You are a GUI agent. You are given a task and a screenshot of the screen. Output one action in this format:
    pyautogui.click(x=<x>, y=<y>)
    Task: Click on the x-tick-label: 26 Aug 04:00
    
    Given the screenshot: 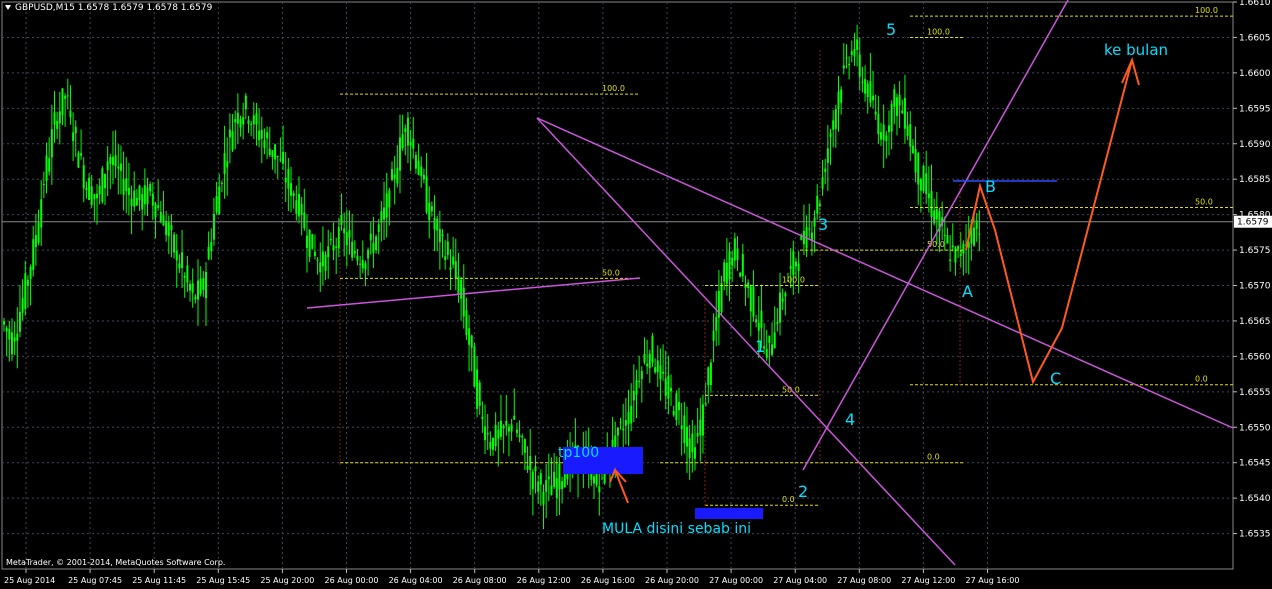 What is the action you would take?
    pyautogui.click(x=416, y=580)
    